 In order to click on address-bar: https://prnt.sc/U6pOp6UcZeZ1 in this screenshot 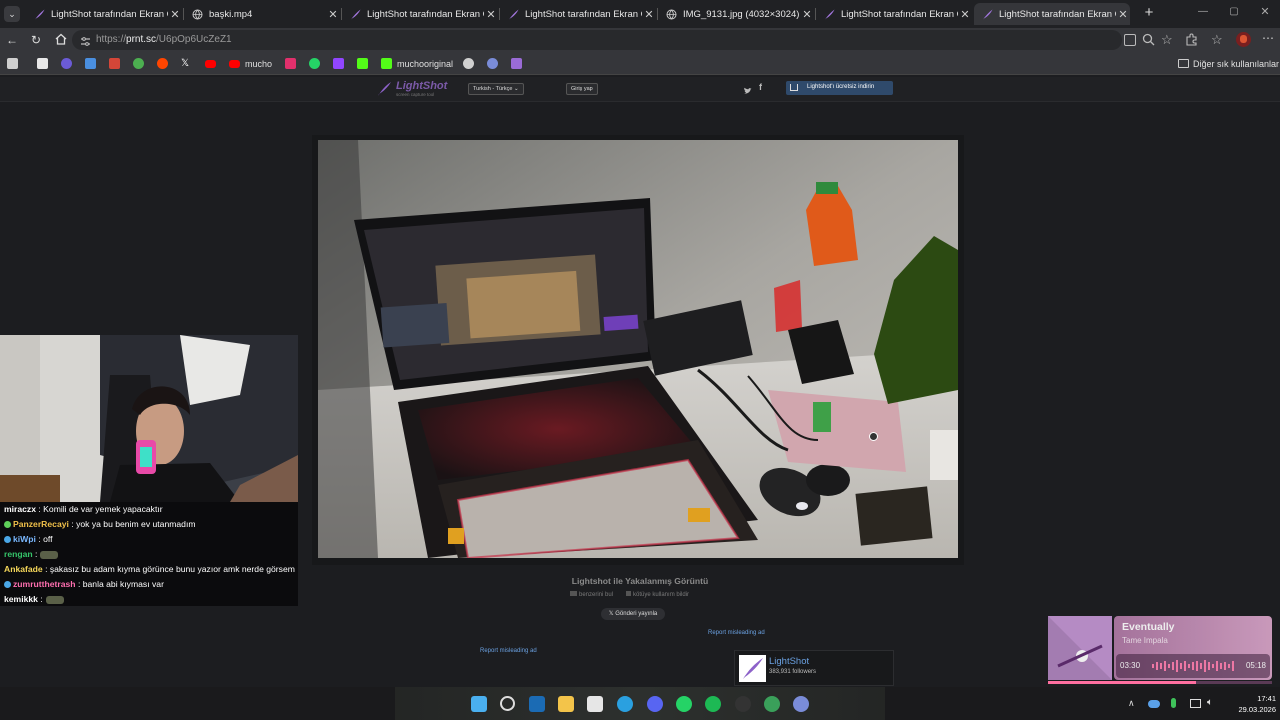, I will do `click(597, 40)`.